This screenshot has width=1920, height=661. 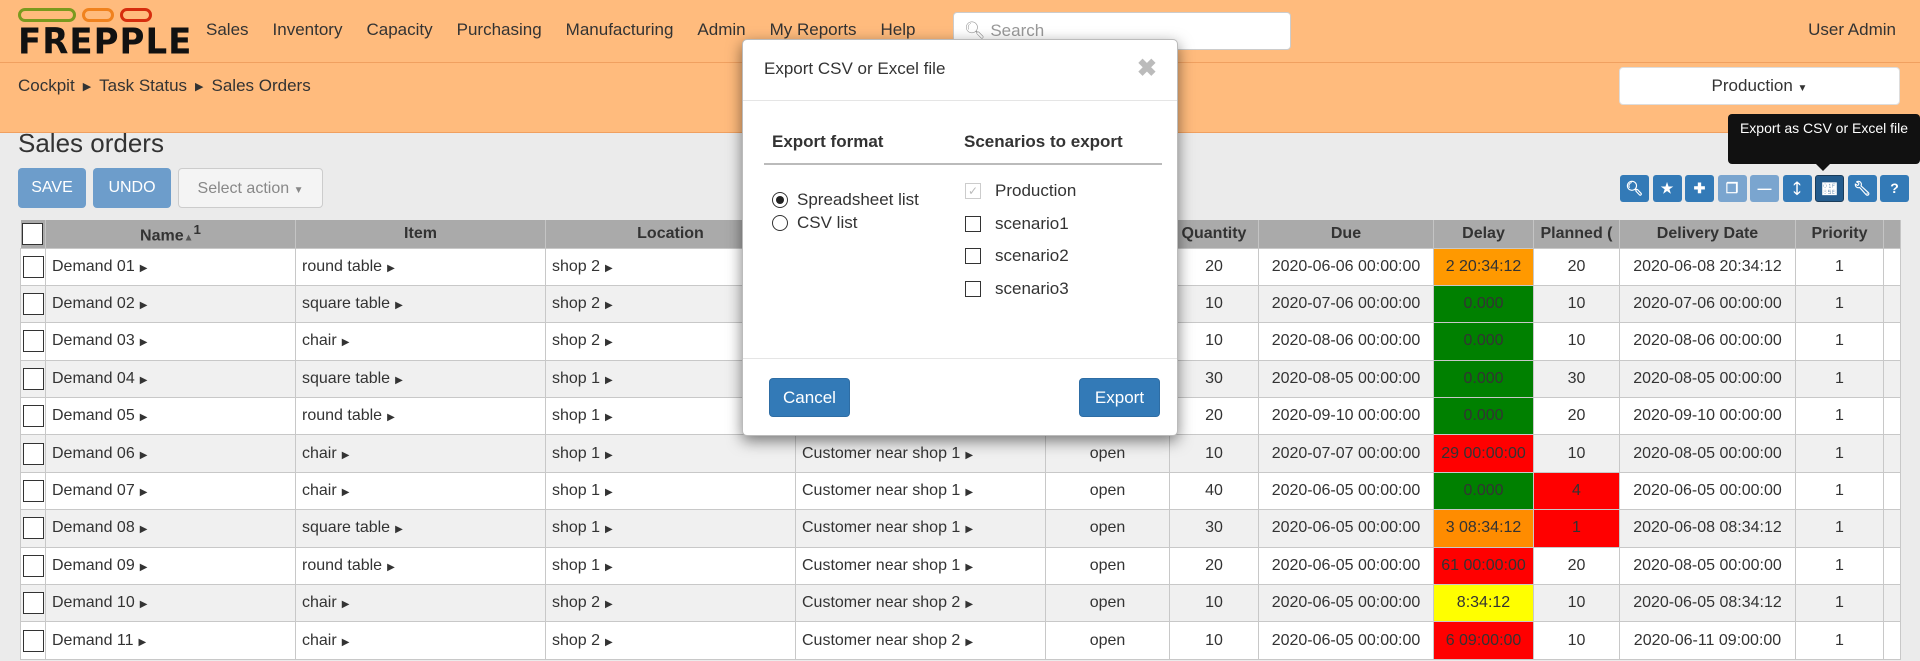 I want to click on undo-button: UNDO, so click(x=132, y=188).